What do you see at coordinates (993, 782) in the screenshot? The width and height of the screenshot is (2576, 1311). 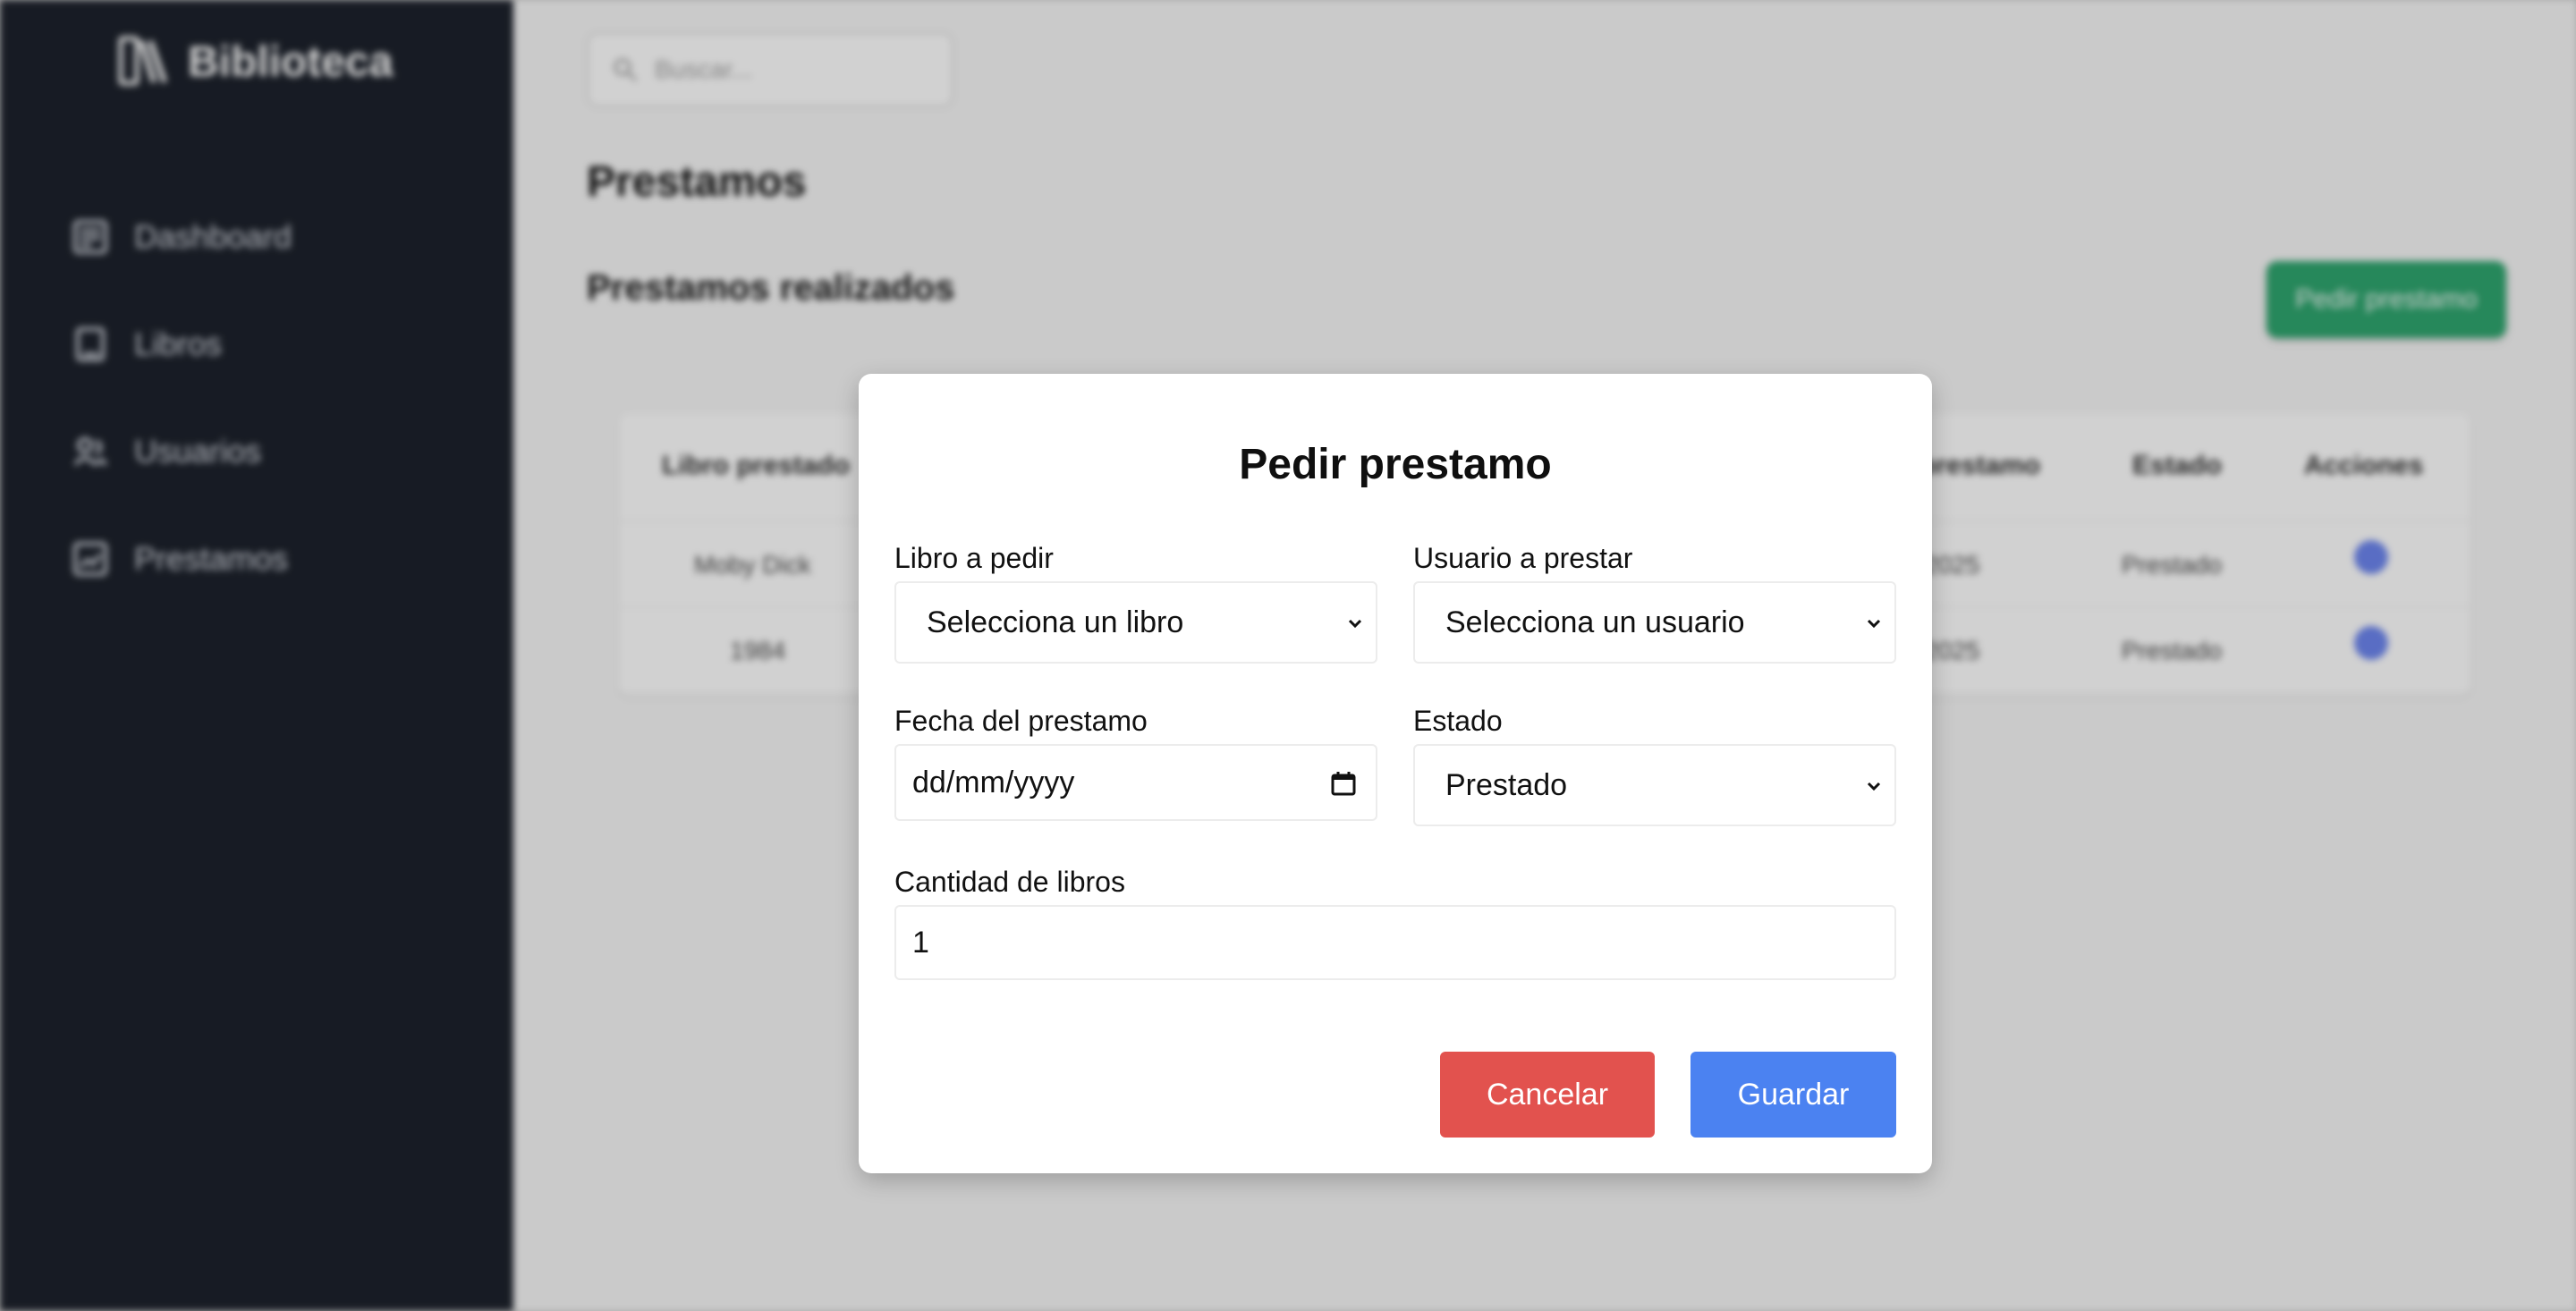 I see `date-placeholder: dd/mm/yyyy` at bounding box center [993, 782].